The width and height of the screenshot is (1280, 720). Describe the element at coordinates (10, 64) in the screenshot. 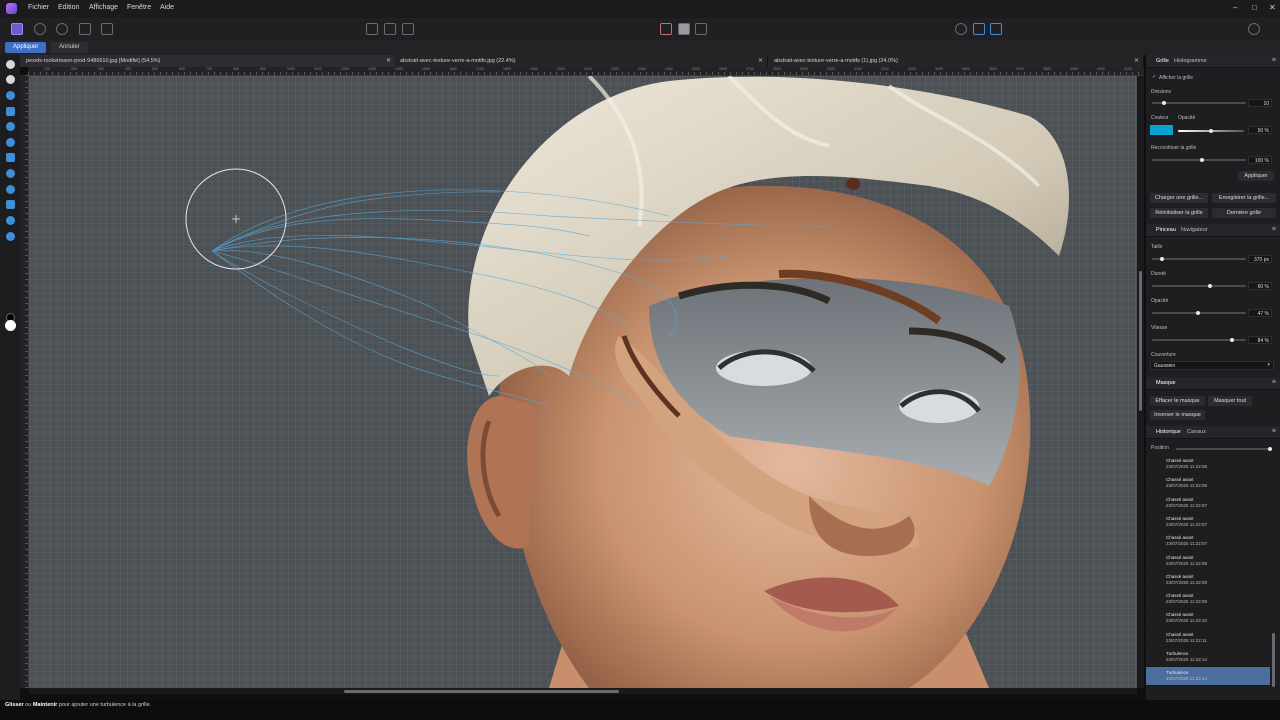

I see `hand-tool-icon` at that location.